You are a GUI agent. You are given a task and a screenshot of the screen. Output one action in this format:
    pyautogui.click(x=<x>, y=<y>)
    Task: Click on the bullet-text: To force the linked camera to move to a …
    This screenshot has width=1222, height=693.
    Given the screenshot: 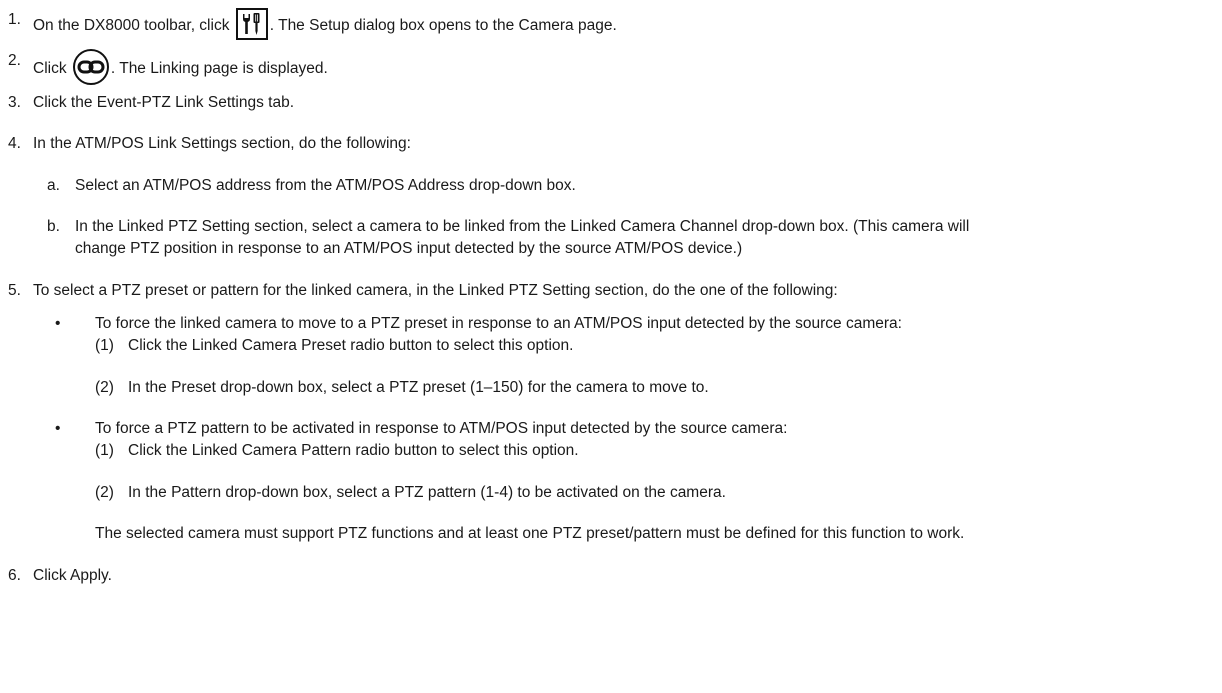 What is the action you would take?
    pyautogui.click(x=498, y=323)
    